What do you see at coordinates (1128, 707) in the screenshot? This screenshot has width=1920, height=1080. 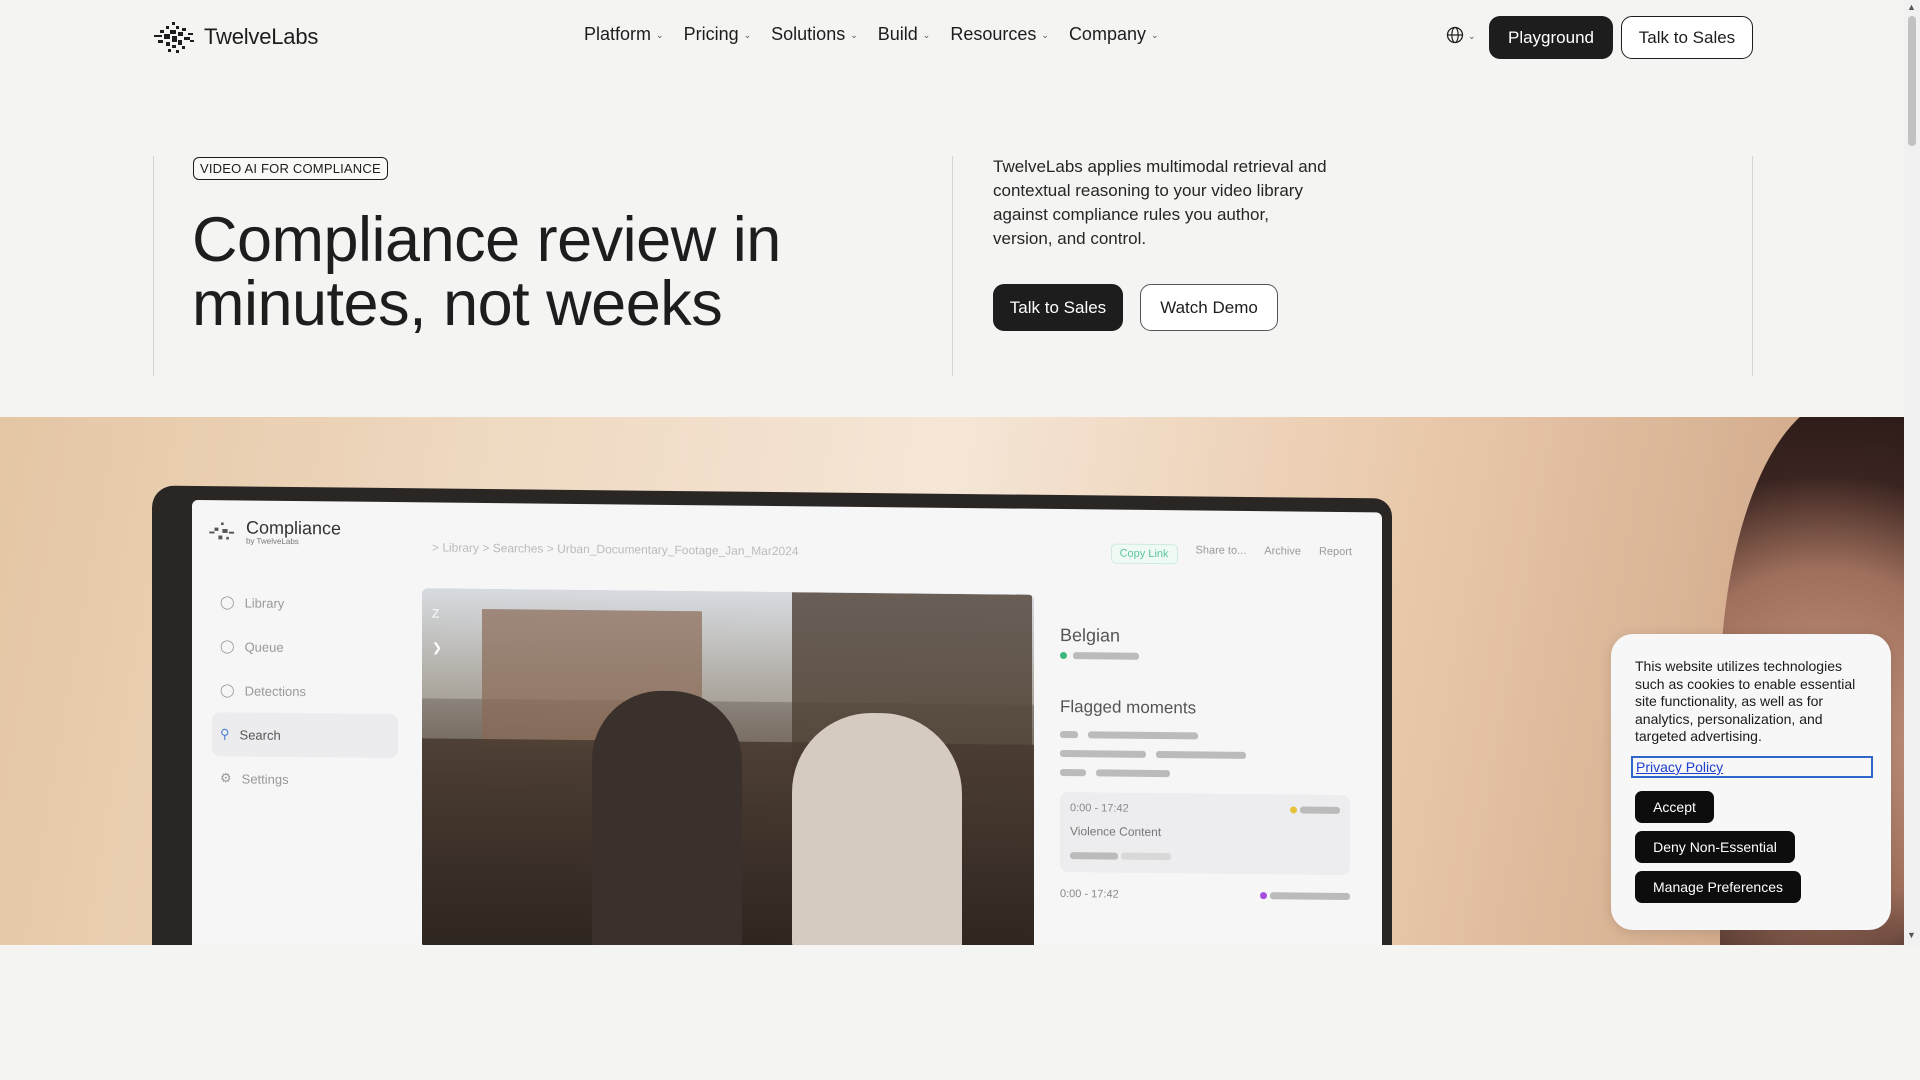 I see `flagged-title: Flagged moments` at bounding box center [1128, 707].